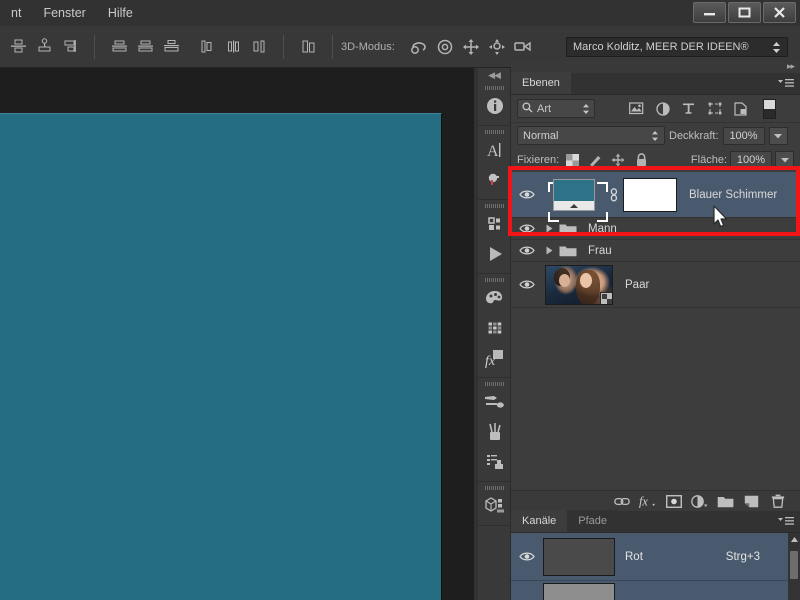 The width and height of the screenshot is (800, 600). I want to click on new-adjustment-layer-icon, so click(699, 501).